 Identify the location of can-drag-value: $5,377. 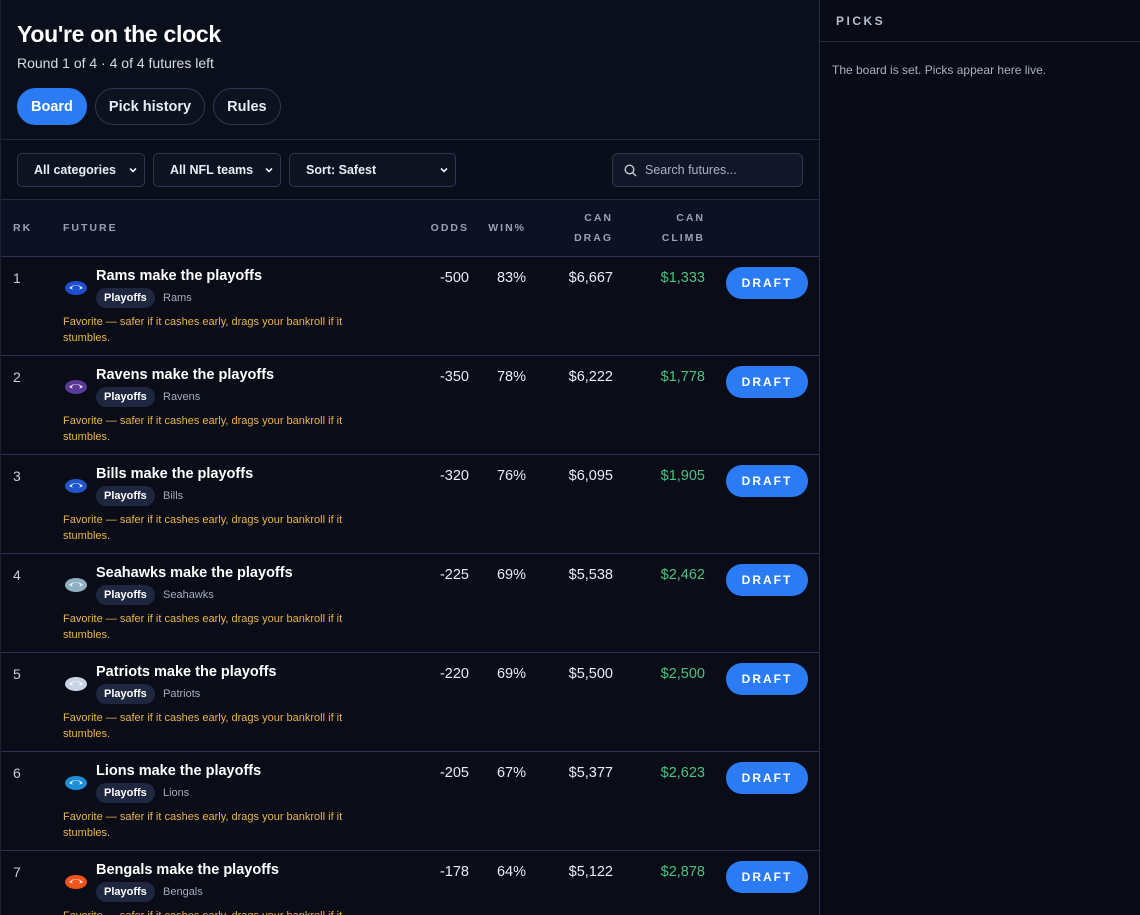
(590, 773).